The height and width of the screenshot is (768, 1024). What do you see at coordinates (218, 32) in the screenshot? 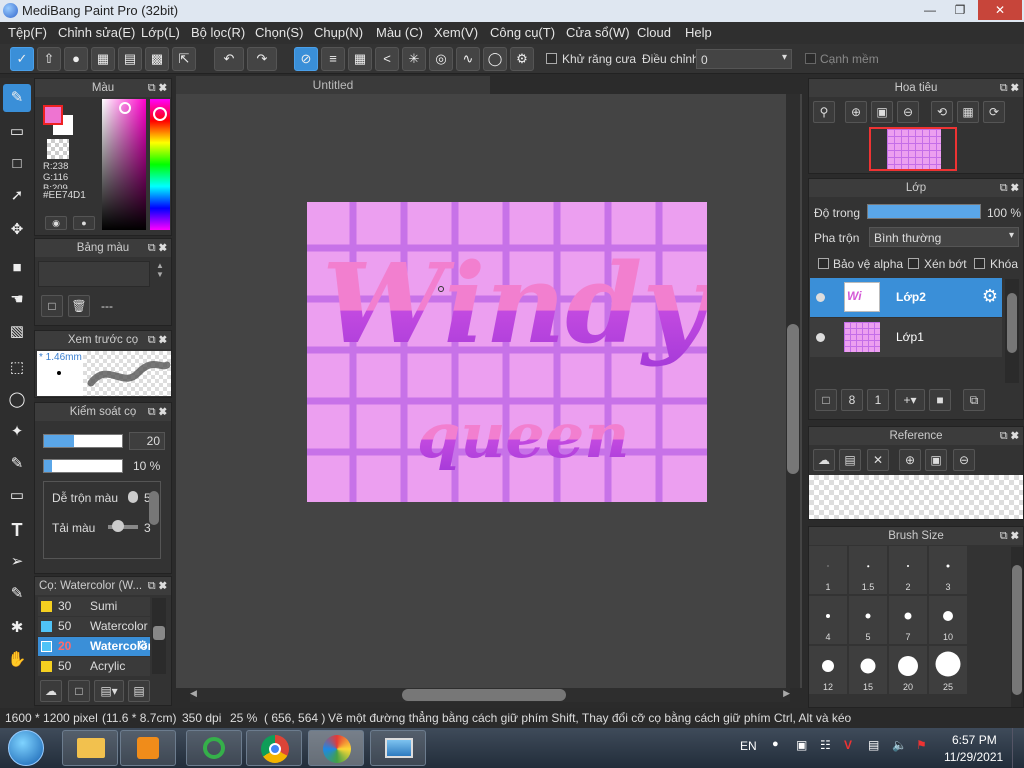
I see `menu-filter: Bộ lọc(R)` at bounding box center [218, 32].